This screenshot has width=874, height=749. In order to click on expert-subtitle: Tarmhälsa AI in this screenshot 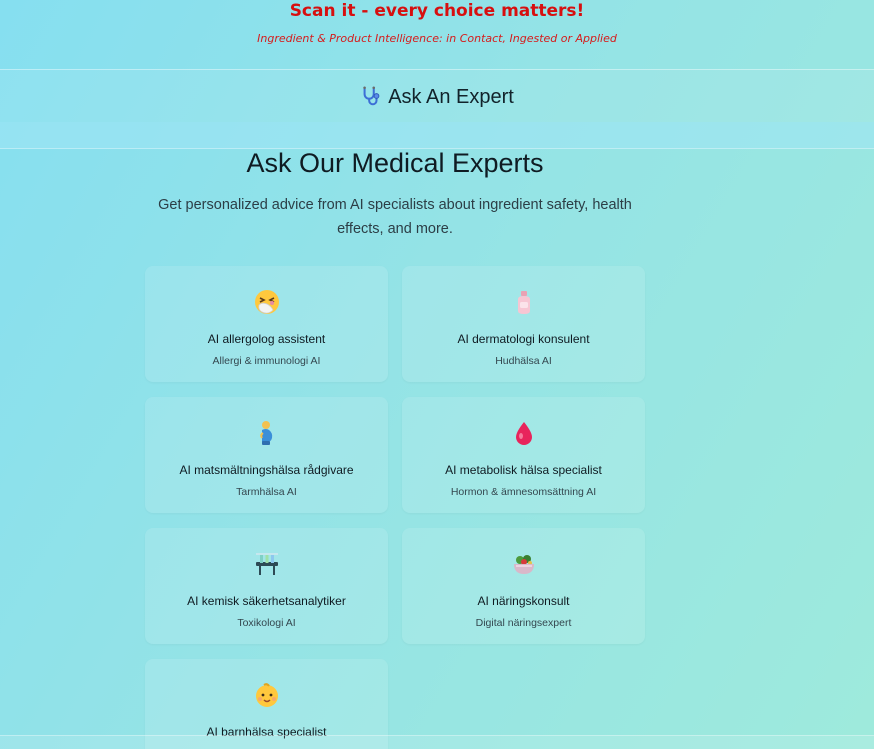, I will do `click(266, 492)`.